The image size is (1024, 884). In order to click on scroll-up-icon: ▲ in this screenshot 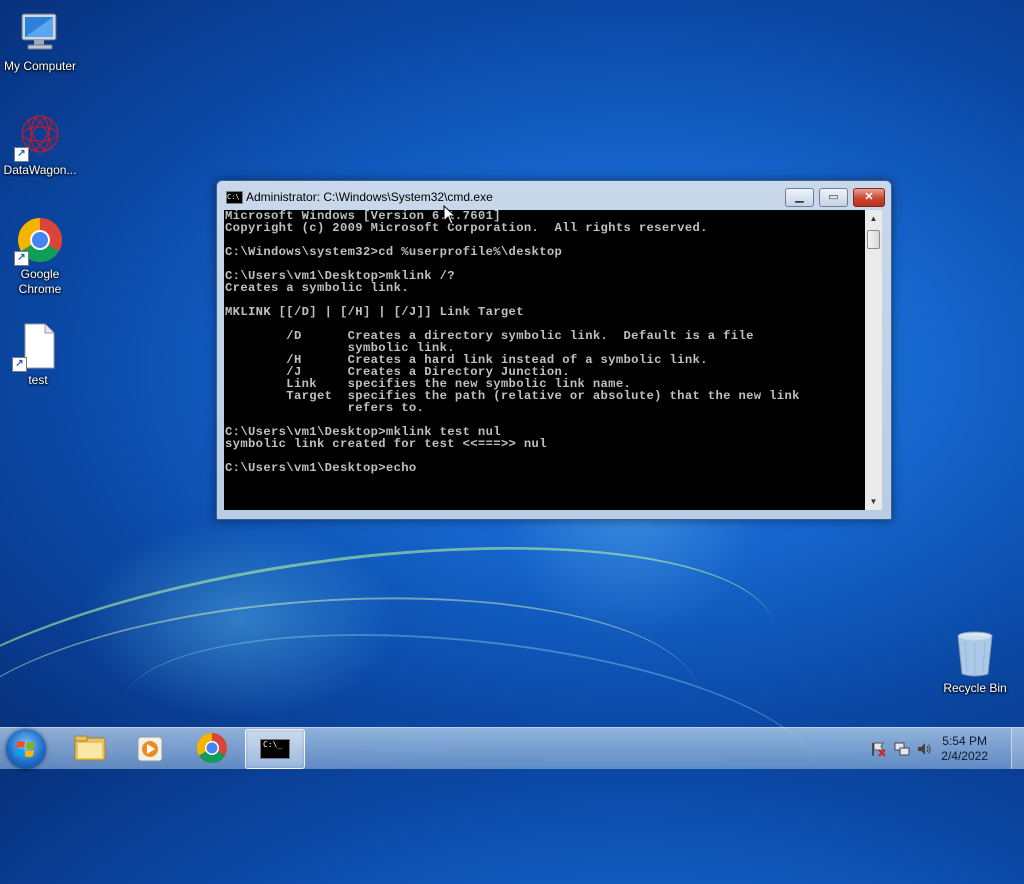, I will do `click(873, 218)`.